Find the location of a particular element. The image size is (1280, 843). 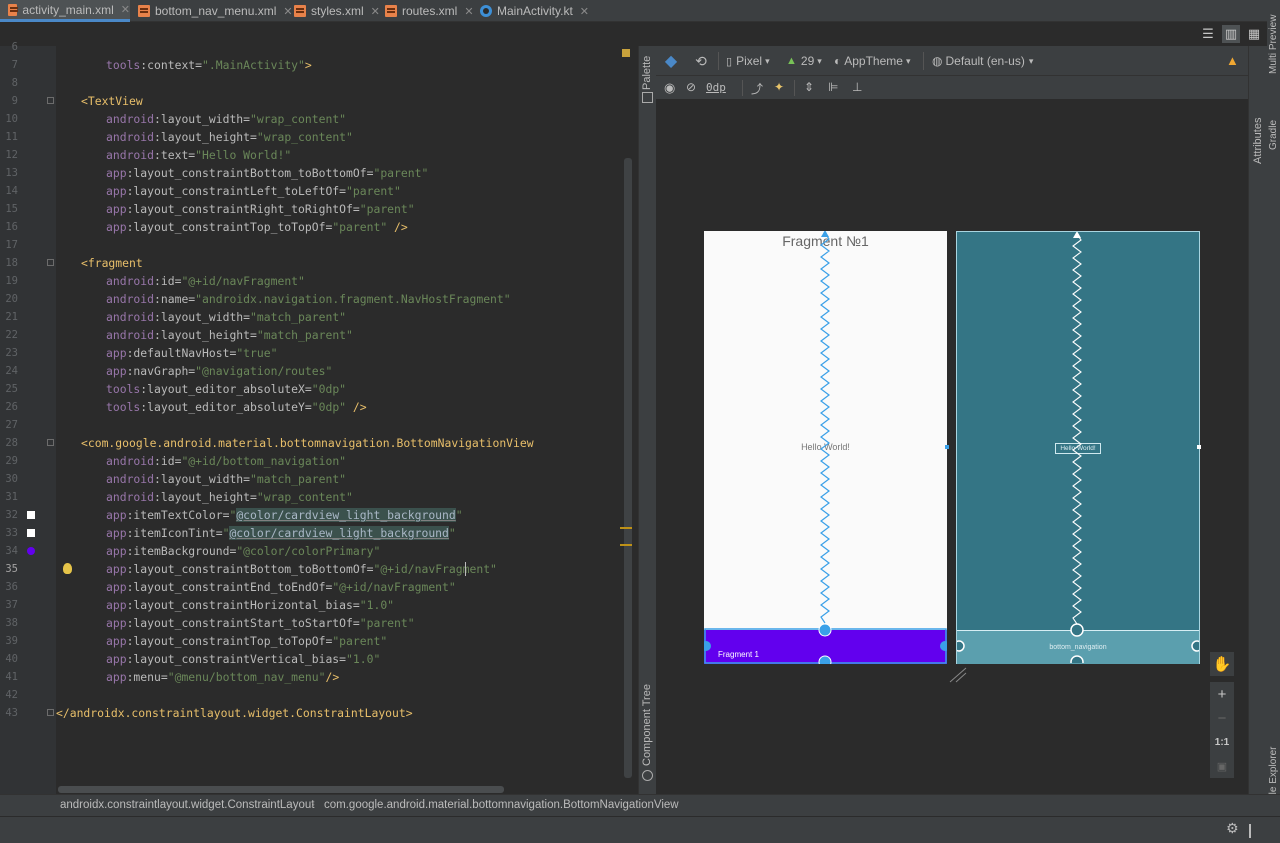

pan-hand-icon: ✋ is located at coordinates (1222, 664).